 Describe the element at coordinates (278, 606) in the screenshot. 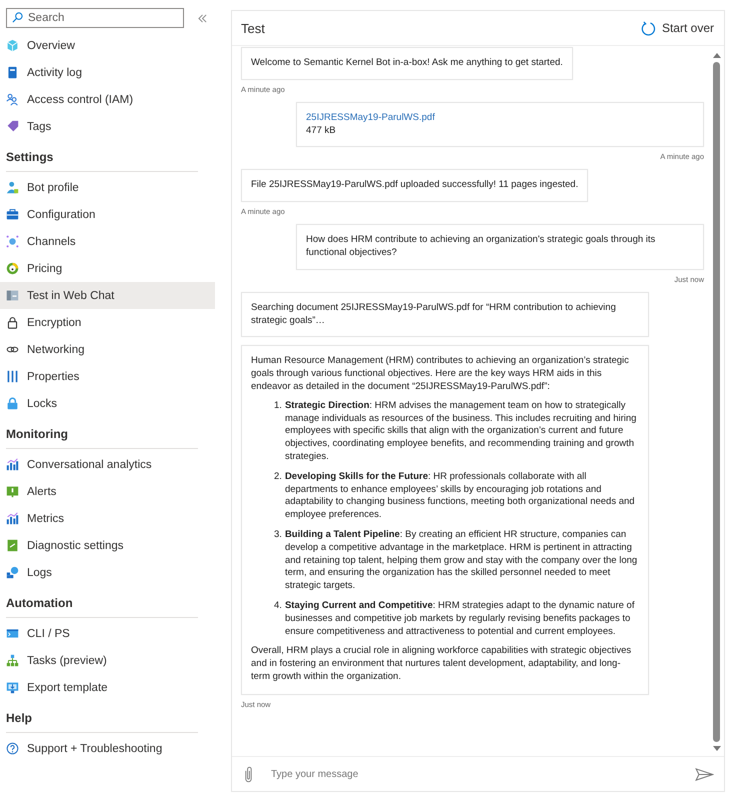

I see `list-number: 4.` at that location.